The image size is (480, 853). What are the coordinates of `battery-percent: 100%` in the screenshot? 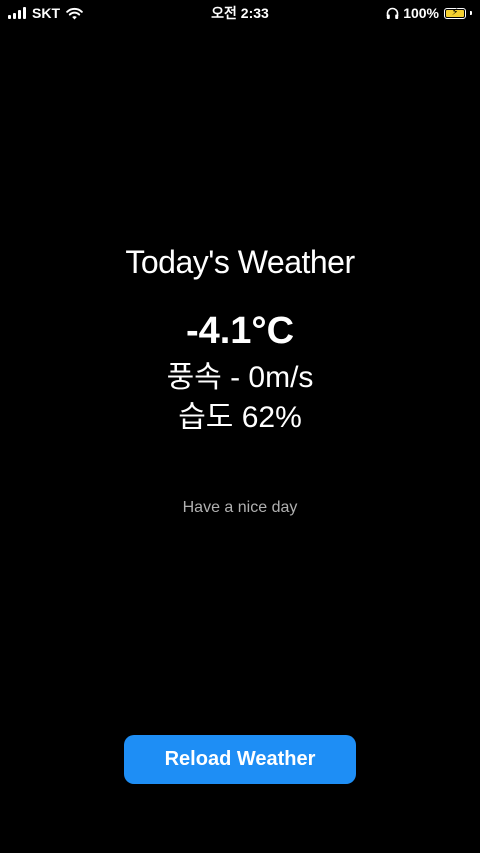 It's located at (421, 13).